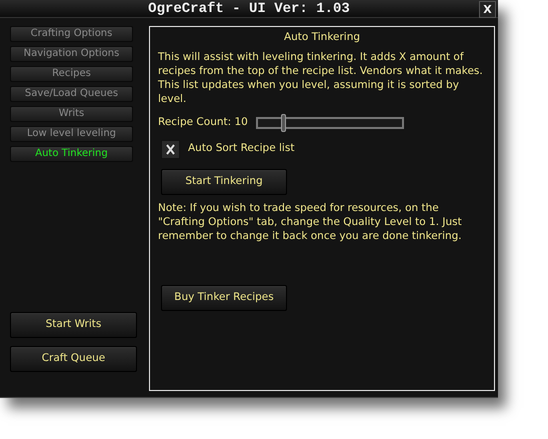 The image size is (548, 439). Describe the element at coordinates (71, 94) in the screenshot. I see `sidebar-tab: Save/Load Queues` at that location.